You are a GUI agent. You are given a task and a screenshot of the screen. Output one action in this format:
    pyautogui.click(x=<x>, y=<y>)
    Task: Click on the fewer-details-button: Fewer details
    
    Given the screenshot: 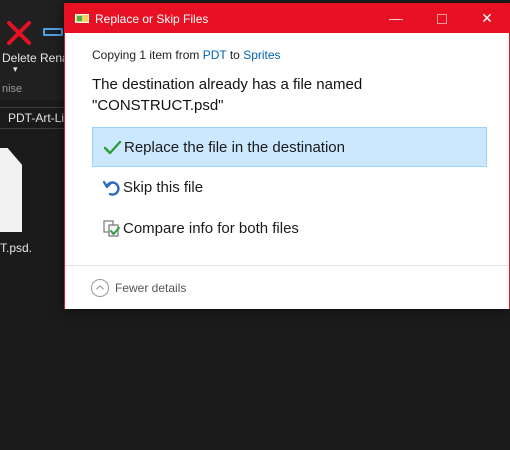 What is the action you would take?
    pyautogui.click(x=150, y=288)
    